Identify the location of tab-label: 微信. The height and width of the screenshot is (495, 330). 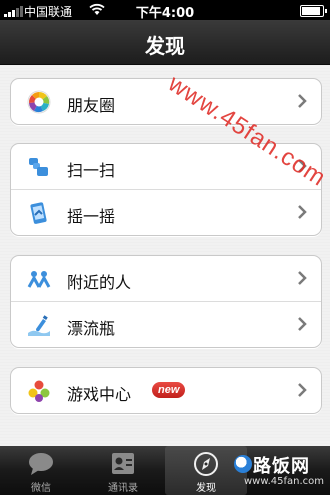
(41, 488).